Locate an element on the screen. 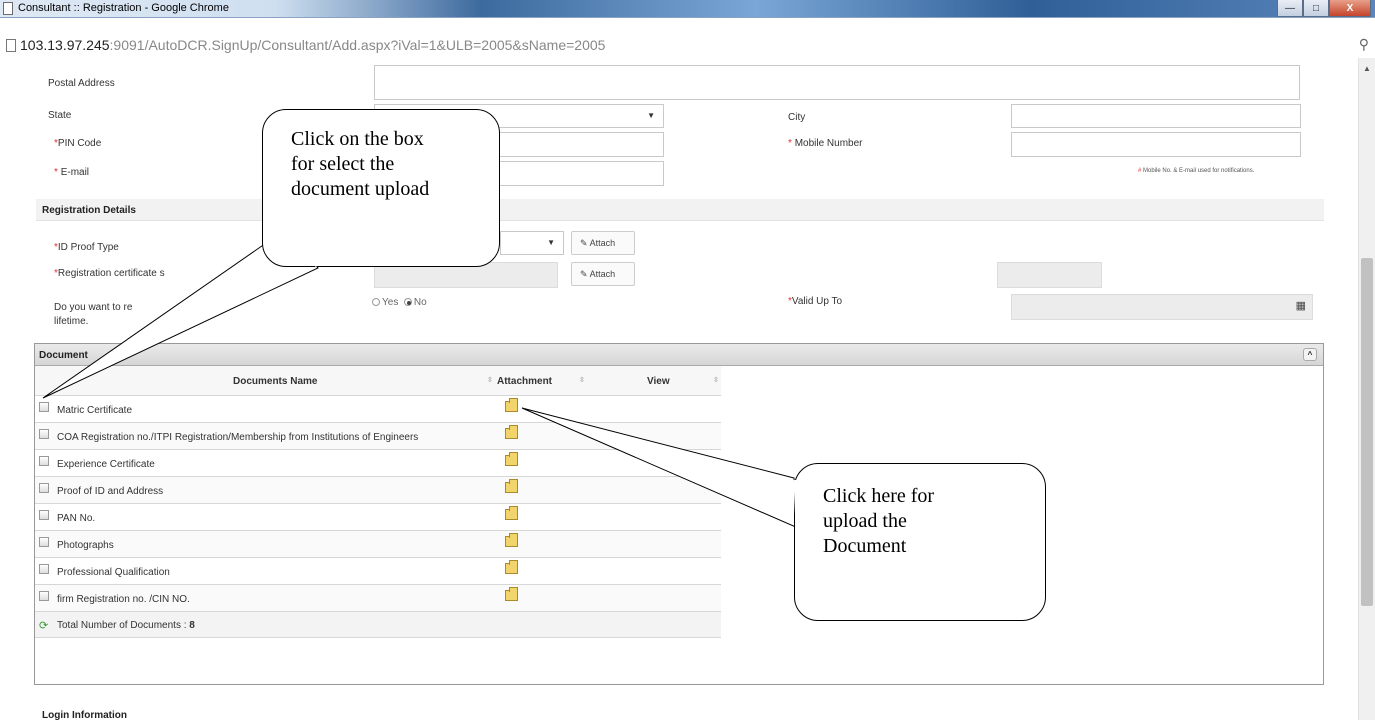 The height and width of the screenshot is (720, 1375). page-icon is located at coordinates (8, 8).